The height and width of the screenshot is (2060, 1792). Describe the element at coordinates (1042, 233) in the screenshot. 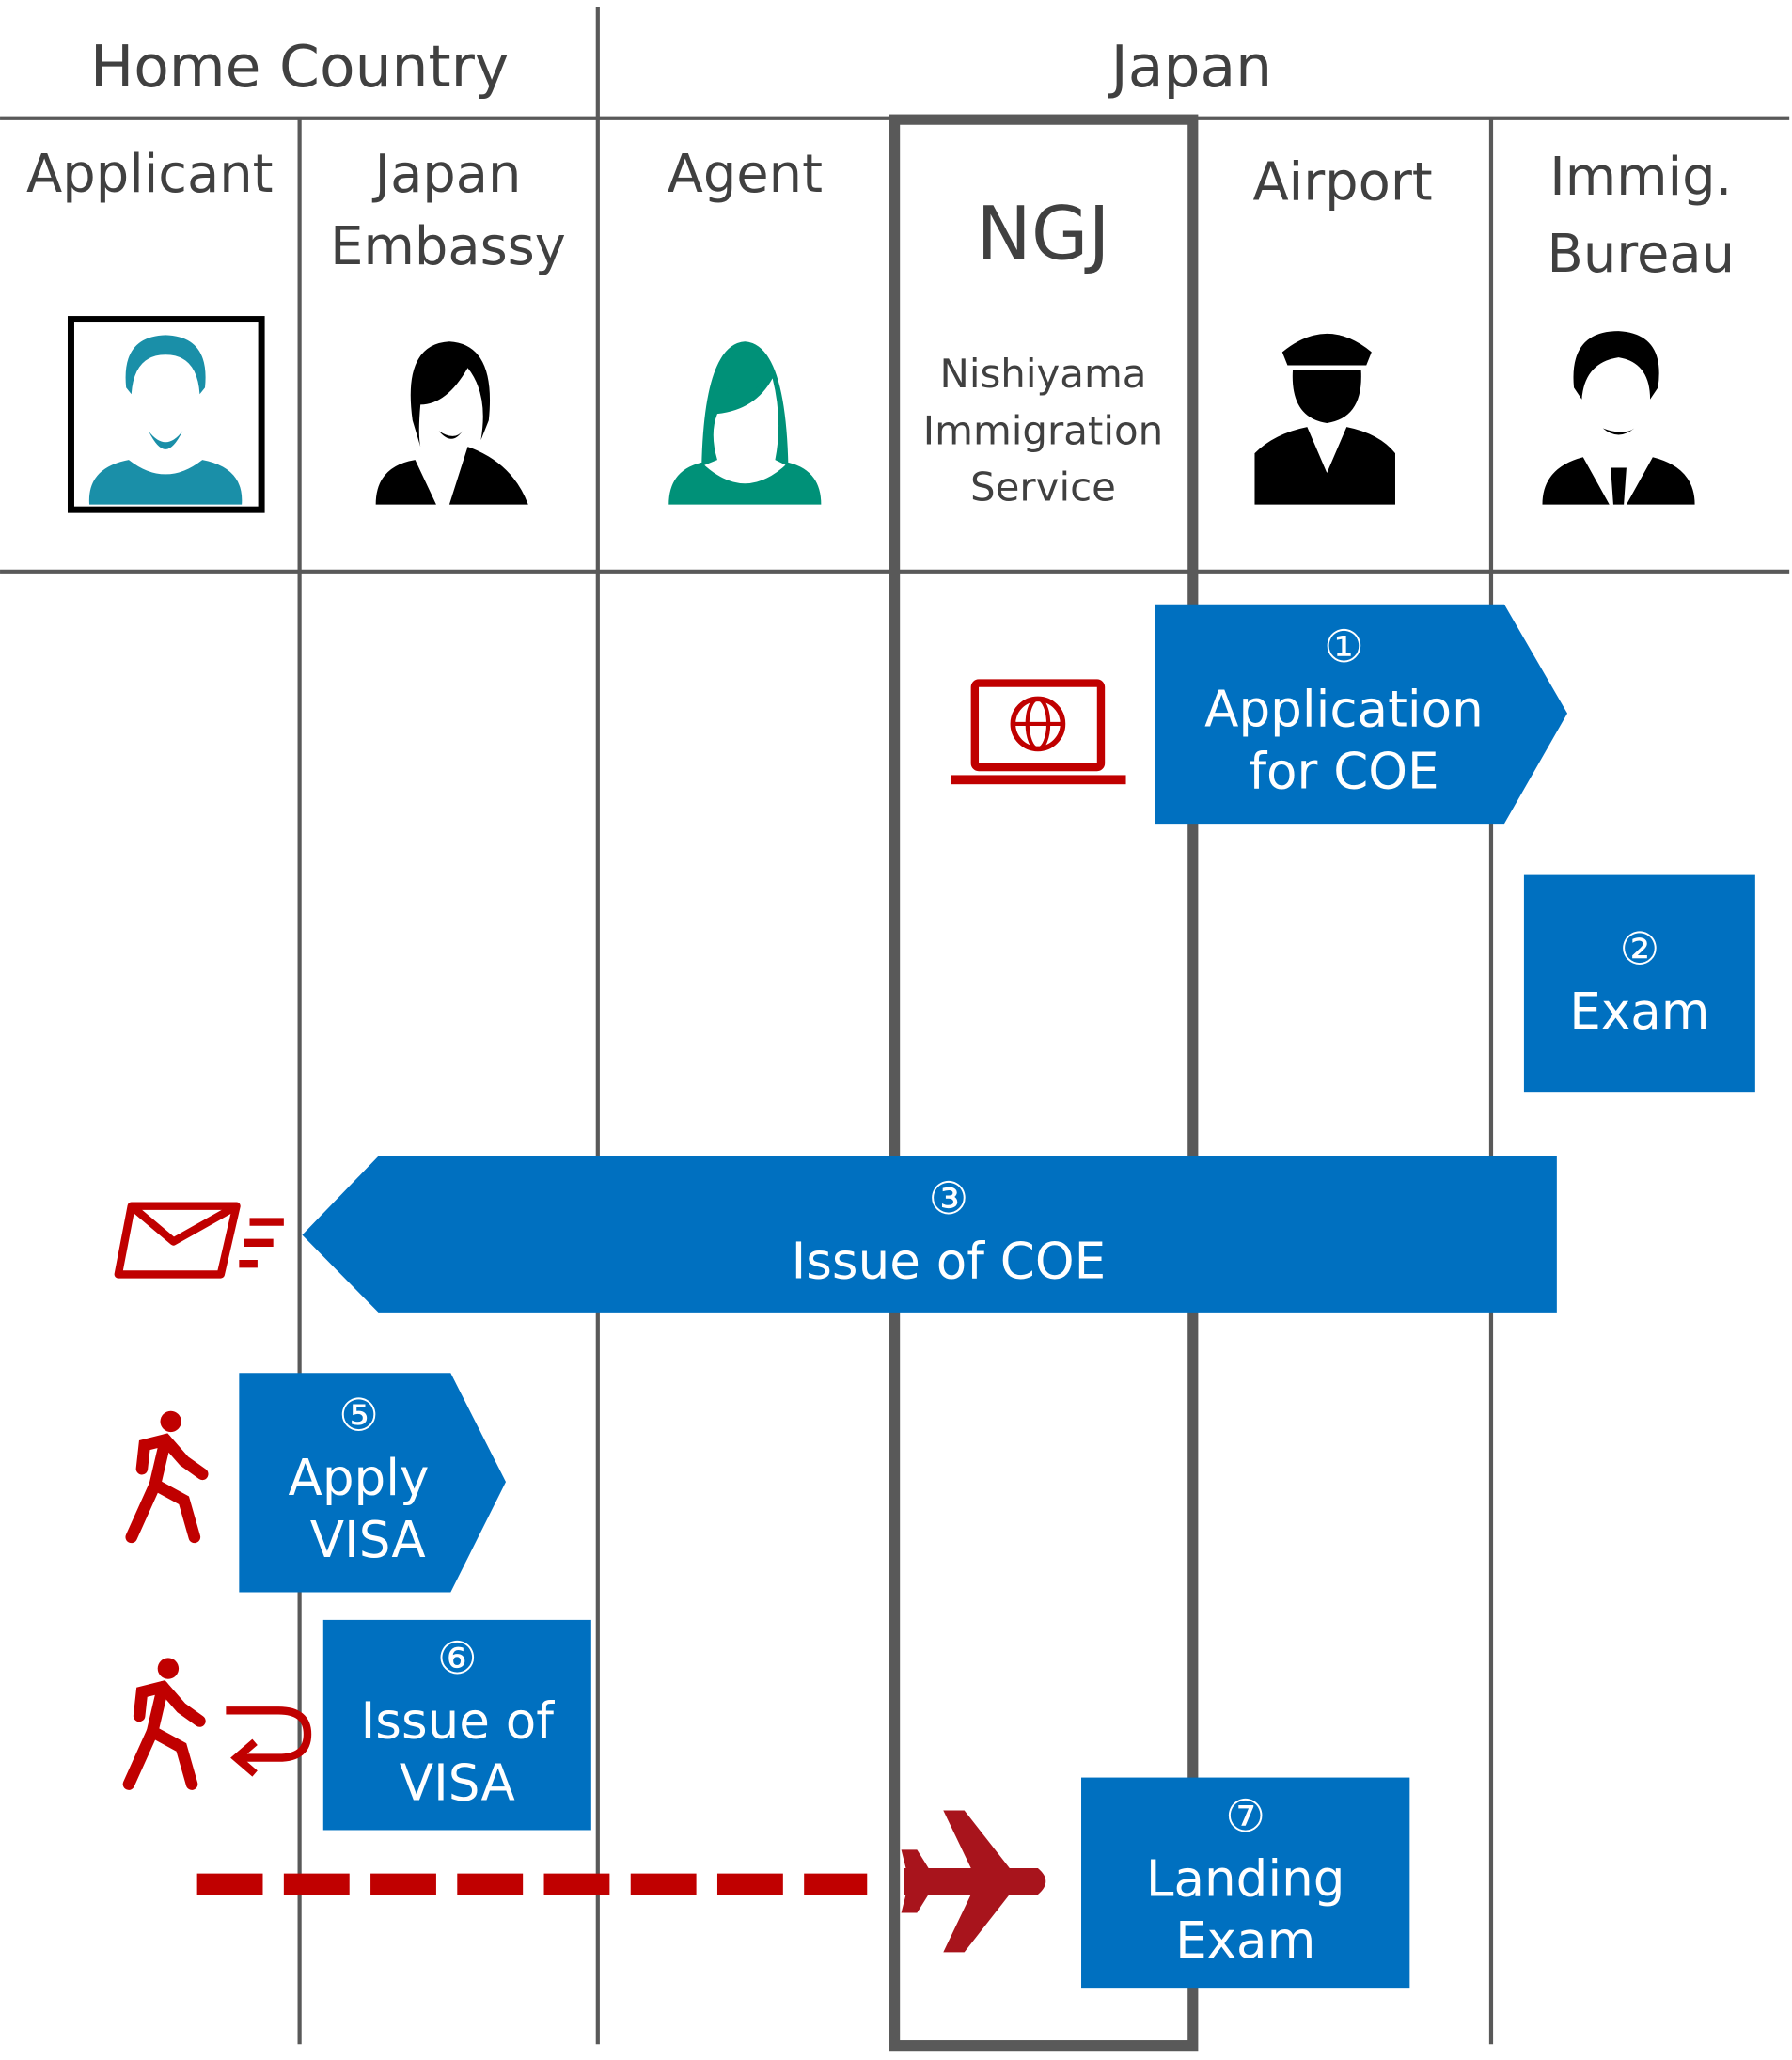

I see `column-ngj: NGJ` at that location.